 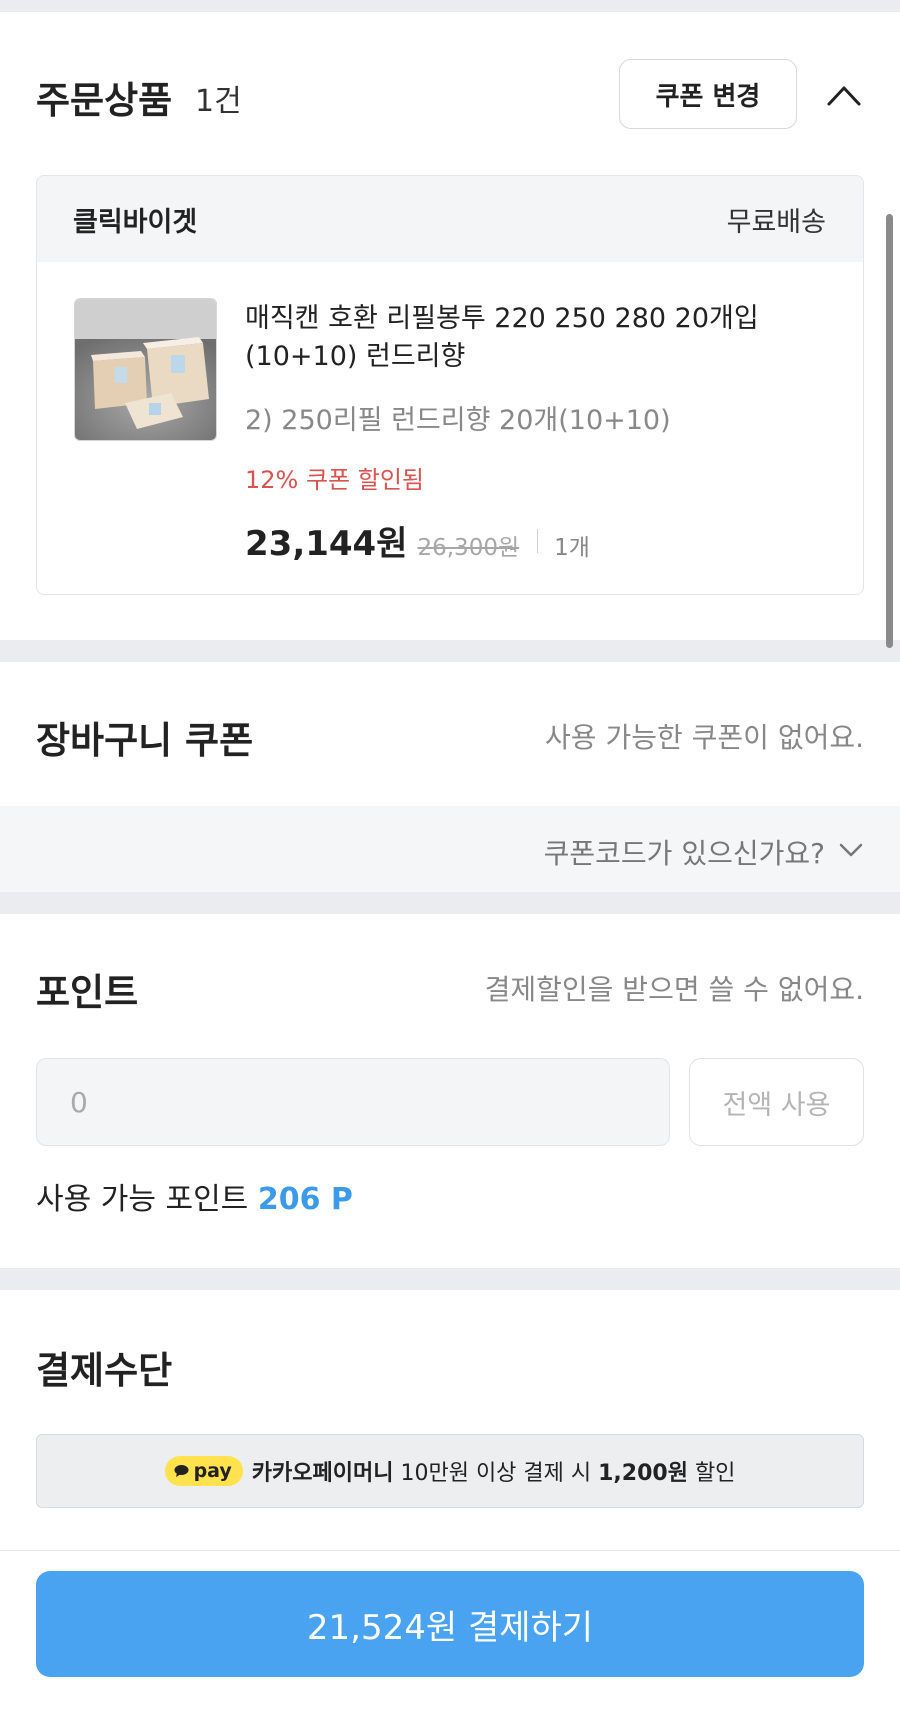 I want to click on available-points-value: 206 P, so click(x=305, y=1199).